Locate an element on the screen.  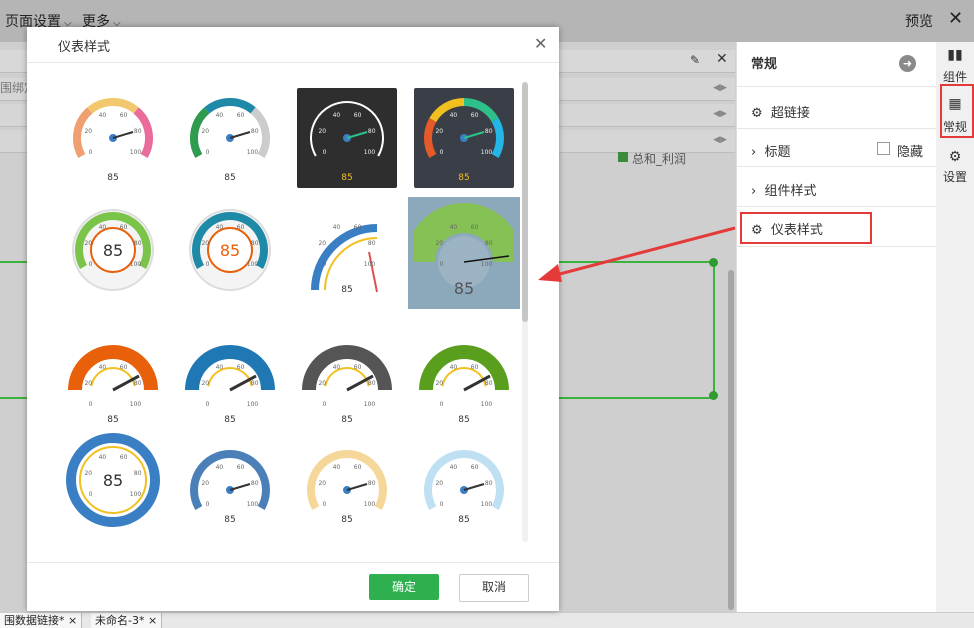
divider is located at coordinates (836, 166).